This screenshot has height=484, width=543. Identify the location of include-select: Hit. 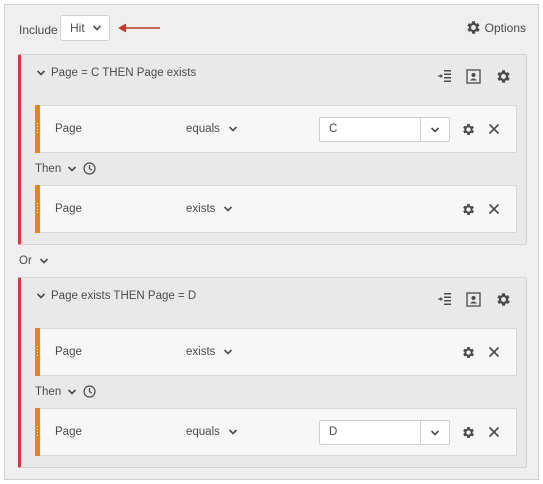
(85, 28).